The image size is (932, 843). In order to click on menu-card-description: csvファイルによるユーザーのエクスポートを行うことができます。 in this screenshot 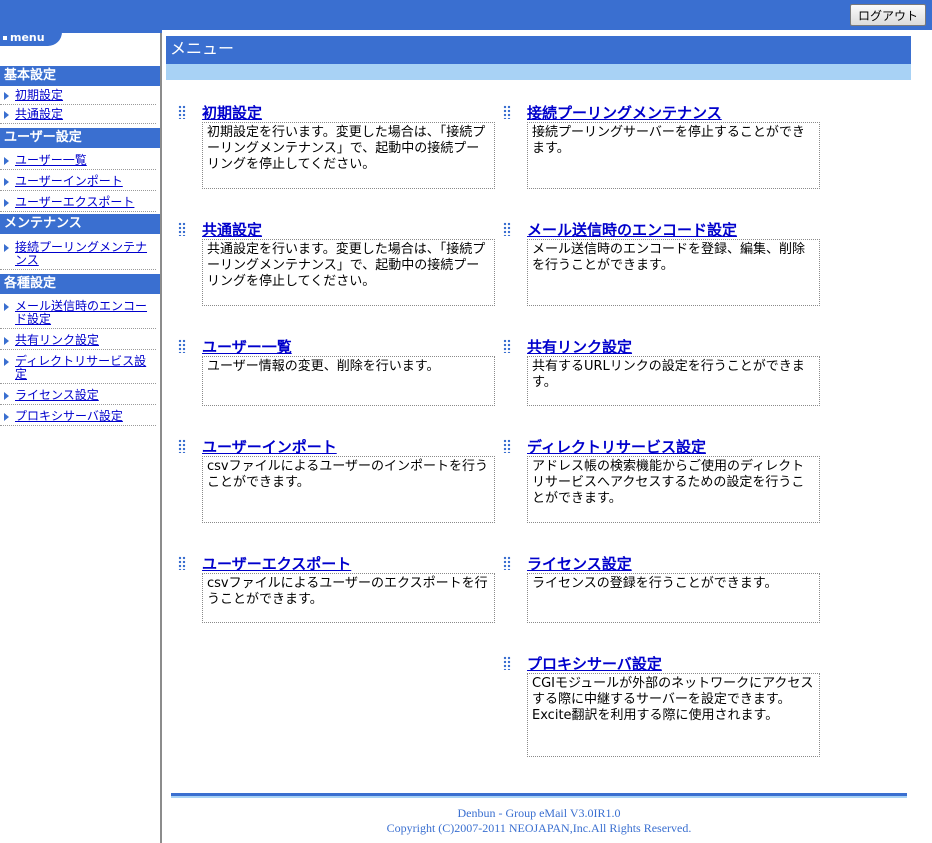, I will do `click(348, 598)`.